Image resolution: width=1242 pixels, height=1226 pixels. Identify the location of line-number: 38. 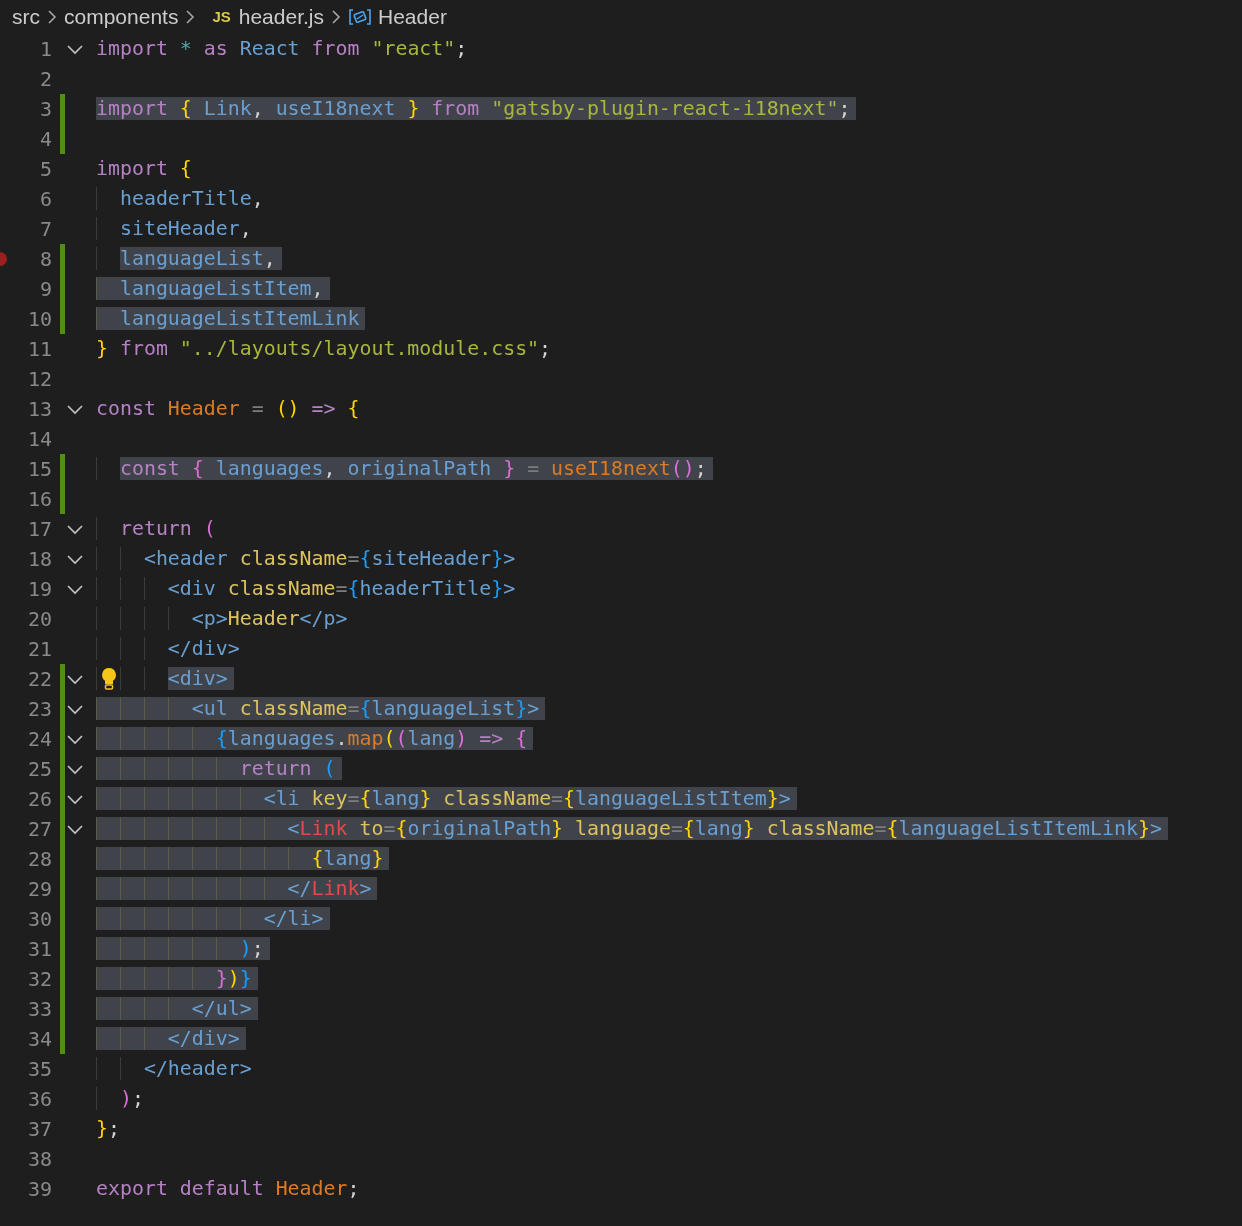
(39, 1159).